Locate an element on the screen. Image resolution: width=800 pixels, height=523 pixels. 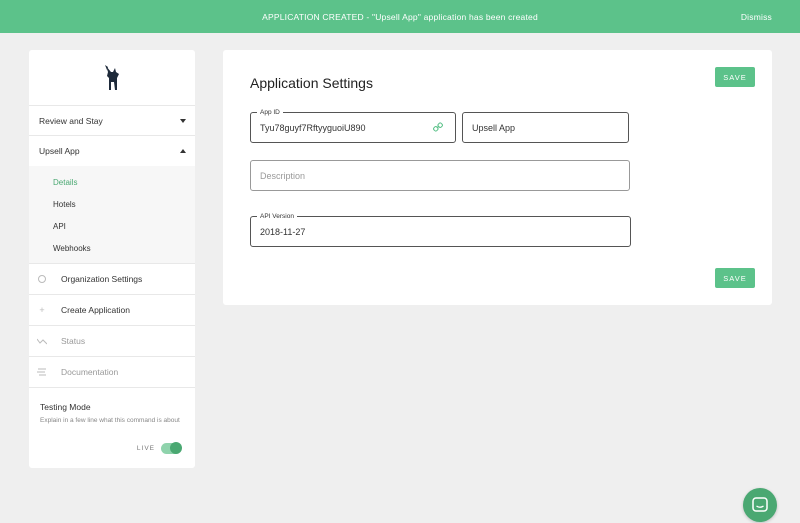
sidebar-item-documentation: Documentation is located at coordinates (112, 372).